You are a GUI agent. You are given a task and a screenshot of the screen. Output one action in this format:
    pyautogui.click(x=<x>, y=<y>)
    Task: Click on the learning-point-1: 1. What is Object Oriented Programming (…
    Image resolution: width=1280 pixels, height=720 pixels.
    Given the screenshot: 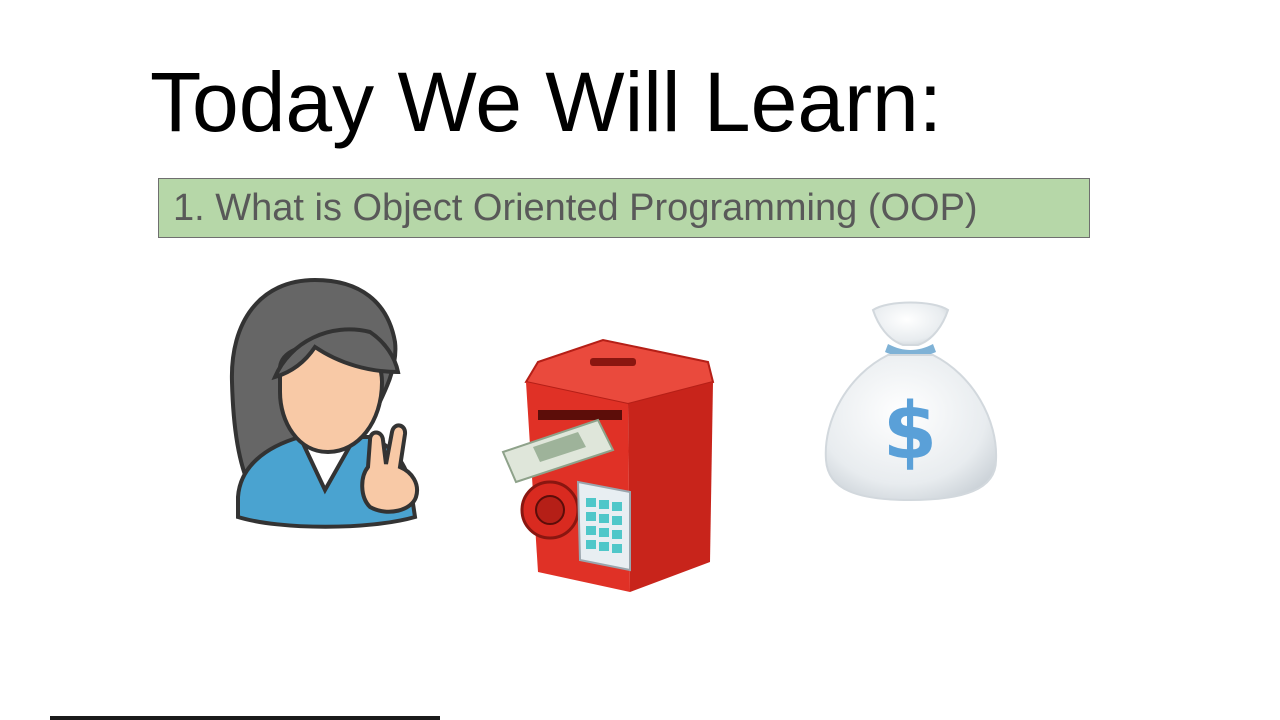 What is the action you would take?
    pyautogui.click(x=624, y=208)
    